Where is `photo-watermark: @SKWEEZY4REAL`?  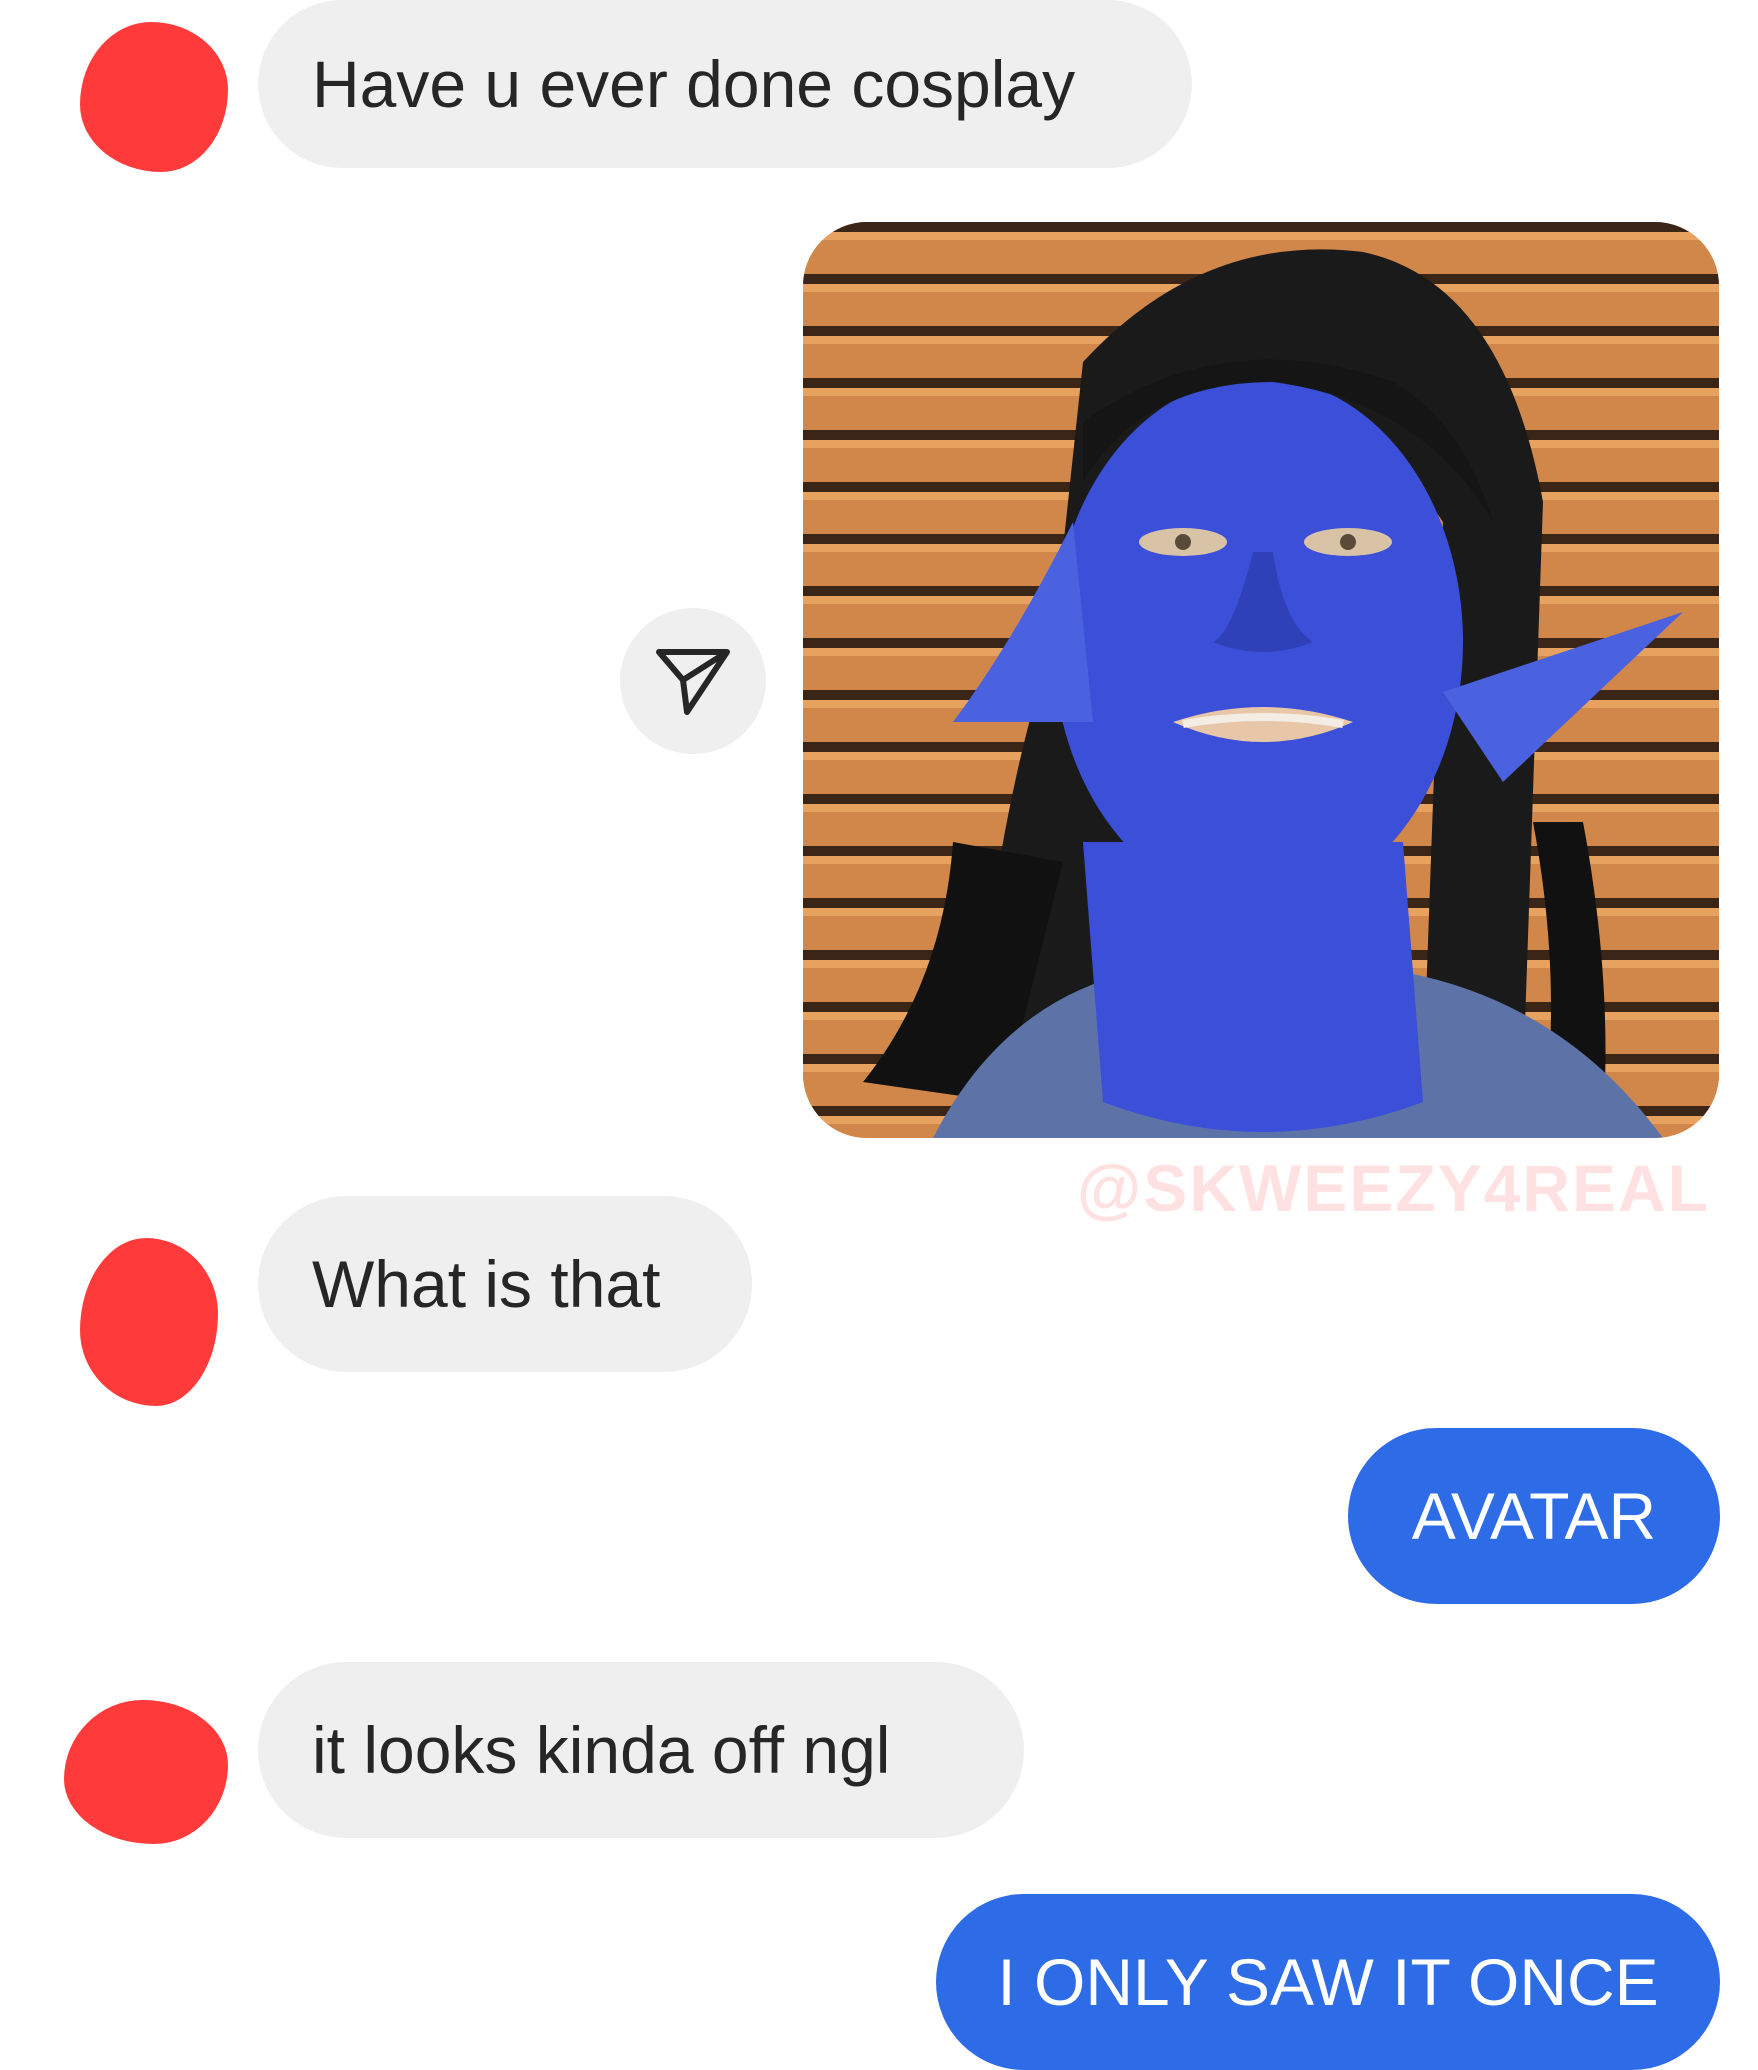 photo-watermark: @SKWEEZY4REAL is located at coordinates (1393, 1188).